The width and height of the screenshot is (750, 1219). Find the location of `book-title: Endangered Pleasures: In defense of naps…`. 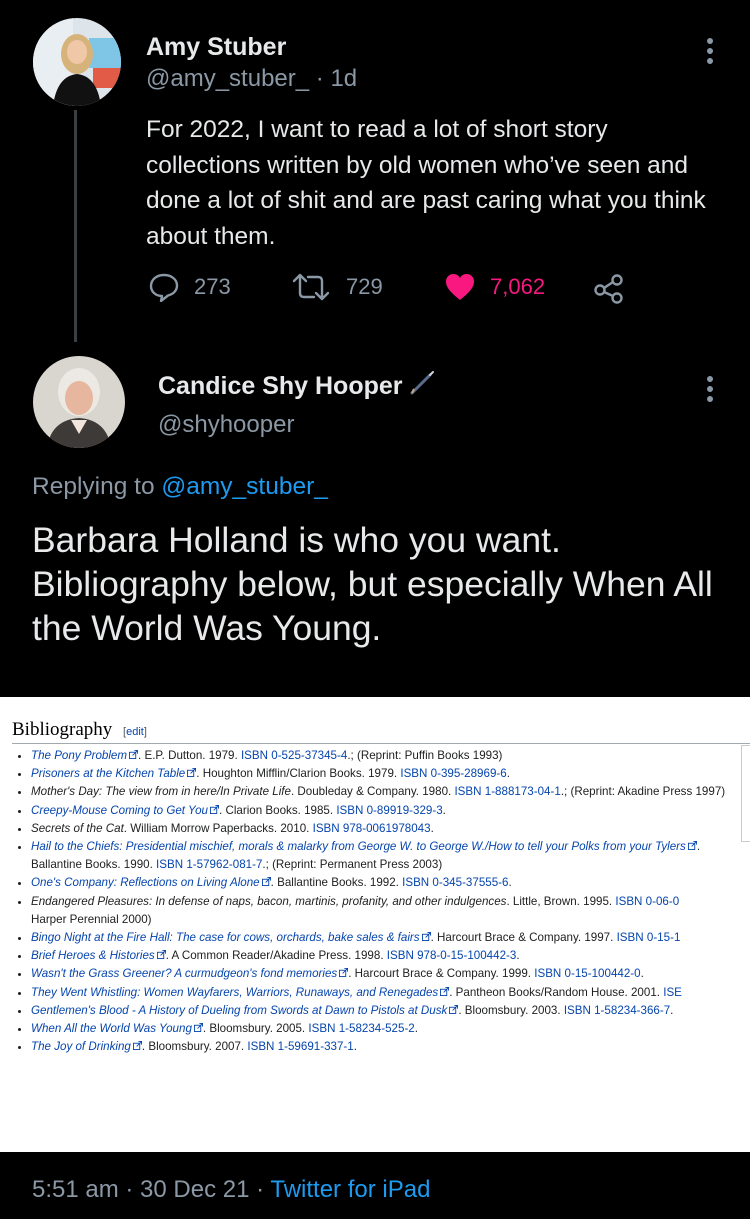

book-title: Endangered Pleasures: In defense of naps… is located at coordinates (269, 901).